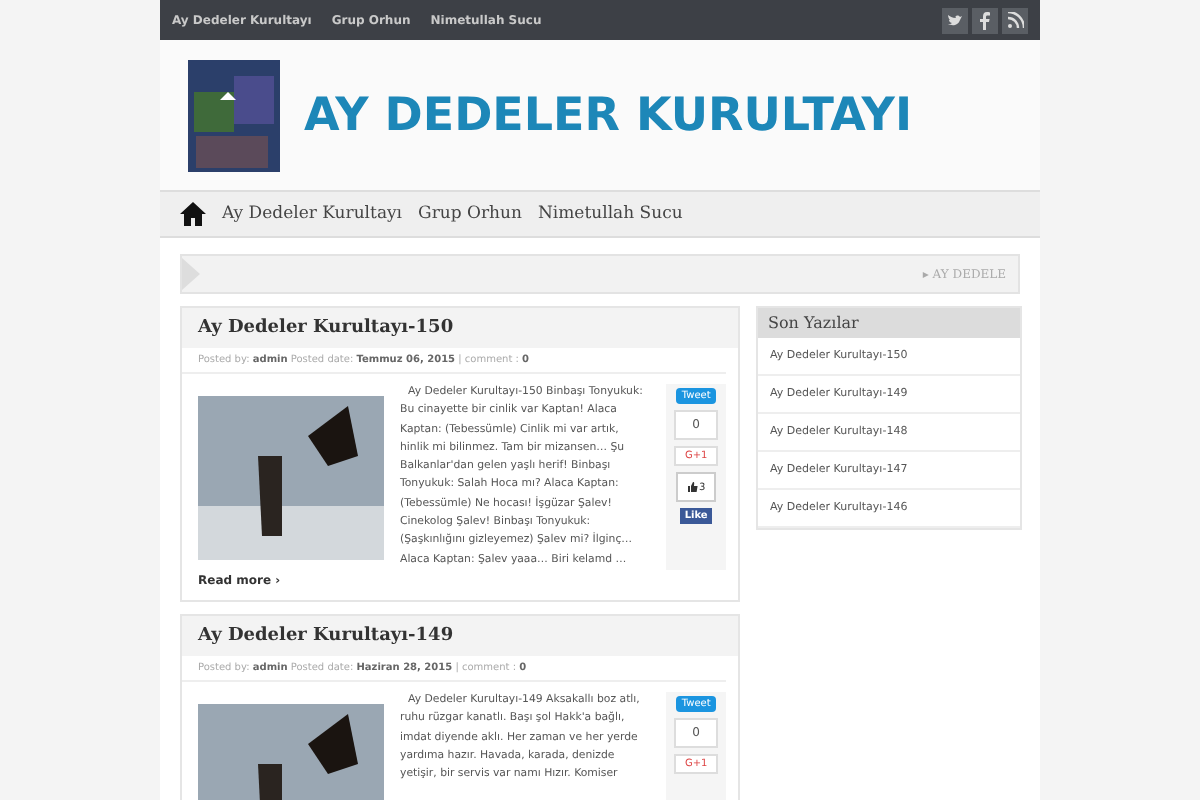 Image resolution: width=1200 pixels, height=800 pixels. Describe the element at coordinates (889, 323) in the screenshot. I see `widget-title: Son Yazılar` at that location.